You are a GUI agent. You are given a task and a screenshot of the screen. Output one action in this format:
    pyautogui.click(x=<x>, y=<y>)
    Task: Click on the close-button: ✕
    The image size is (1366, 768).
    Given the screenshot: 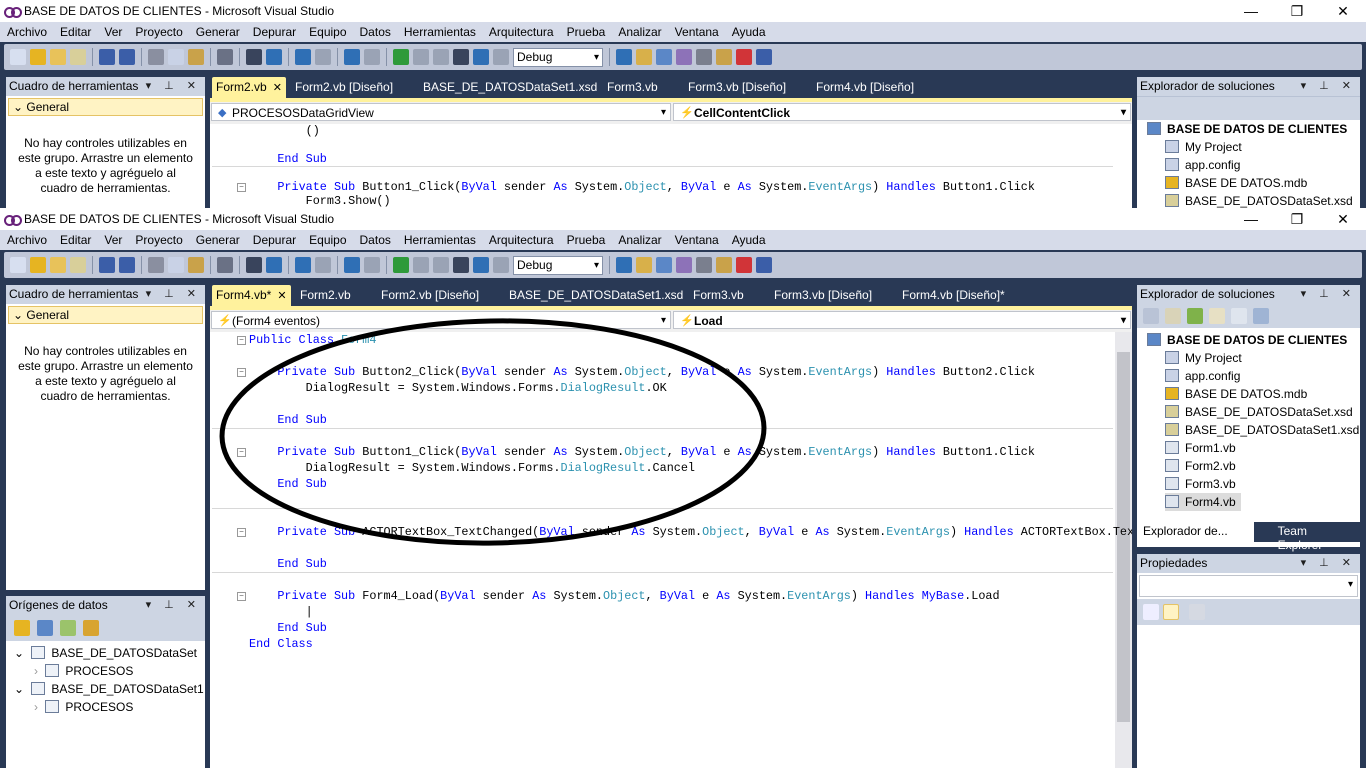 What is the action you would take?
    pyautogui.click(x=1343, y=219)
    